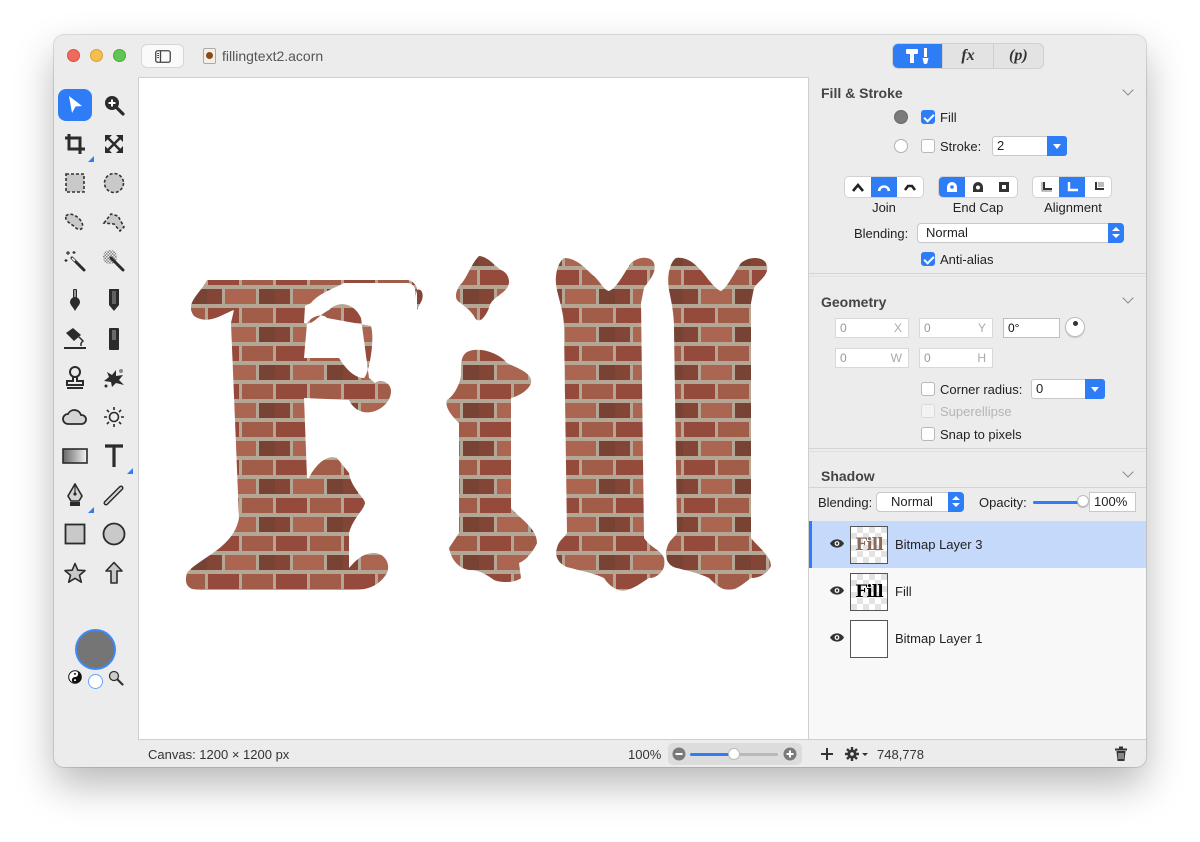 The height and width of the screenshot is (842, 1200). What do you see at coordinates (95, 649) in the screenshot?
I see `foreground-color-well` at bounding box center [95, 649].